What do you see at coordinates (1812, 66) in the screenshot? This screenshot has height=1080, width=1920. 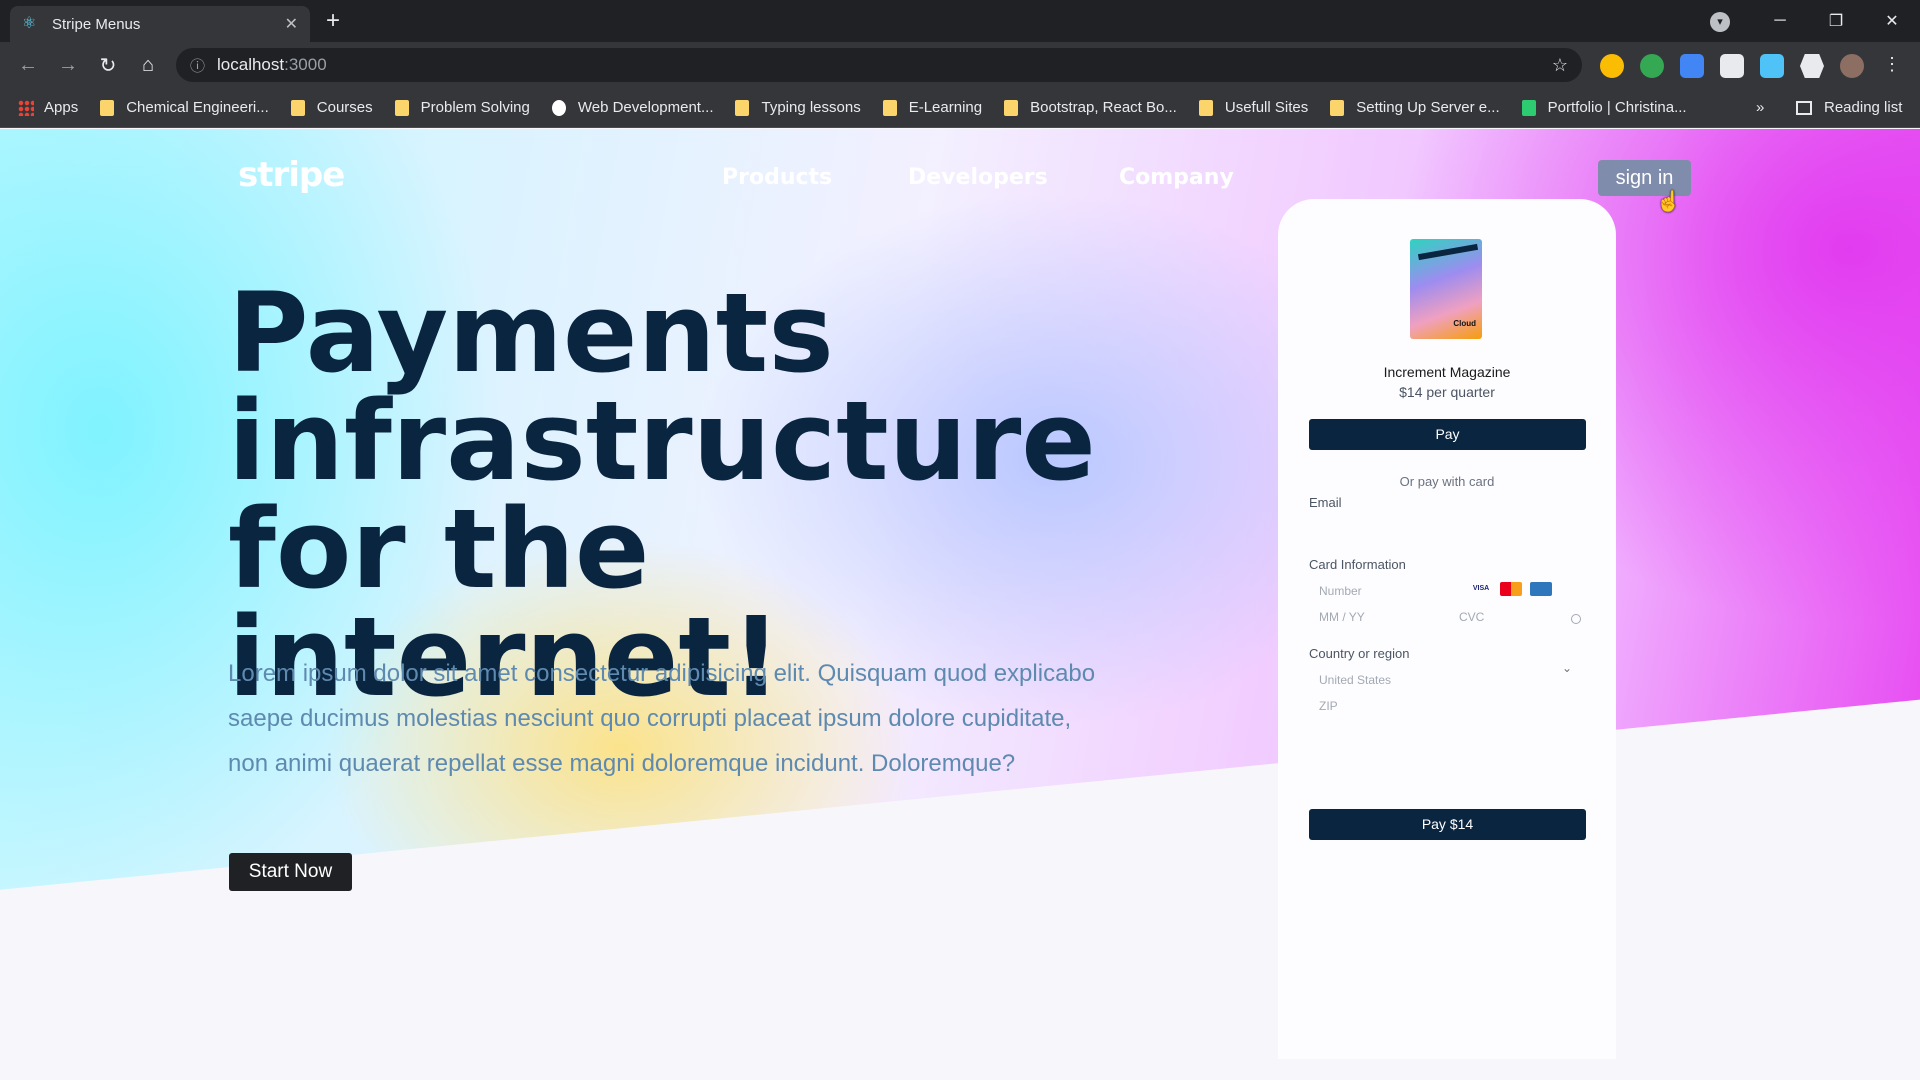 I see `puzzle-icon` at bounding box center [1812, 66].